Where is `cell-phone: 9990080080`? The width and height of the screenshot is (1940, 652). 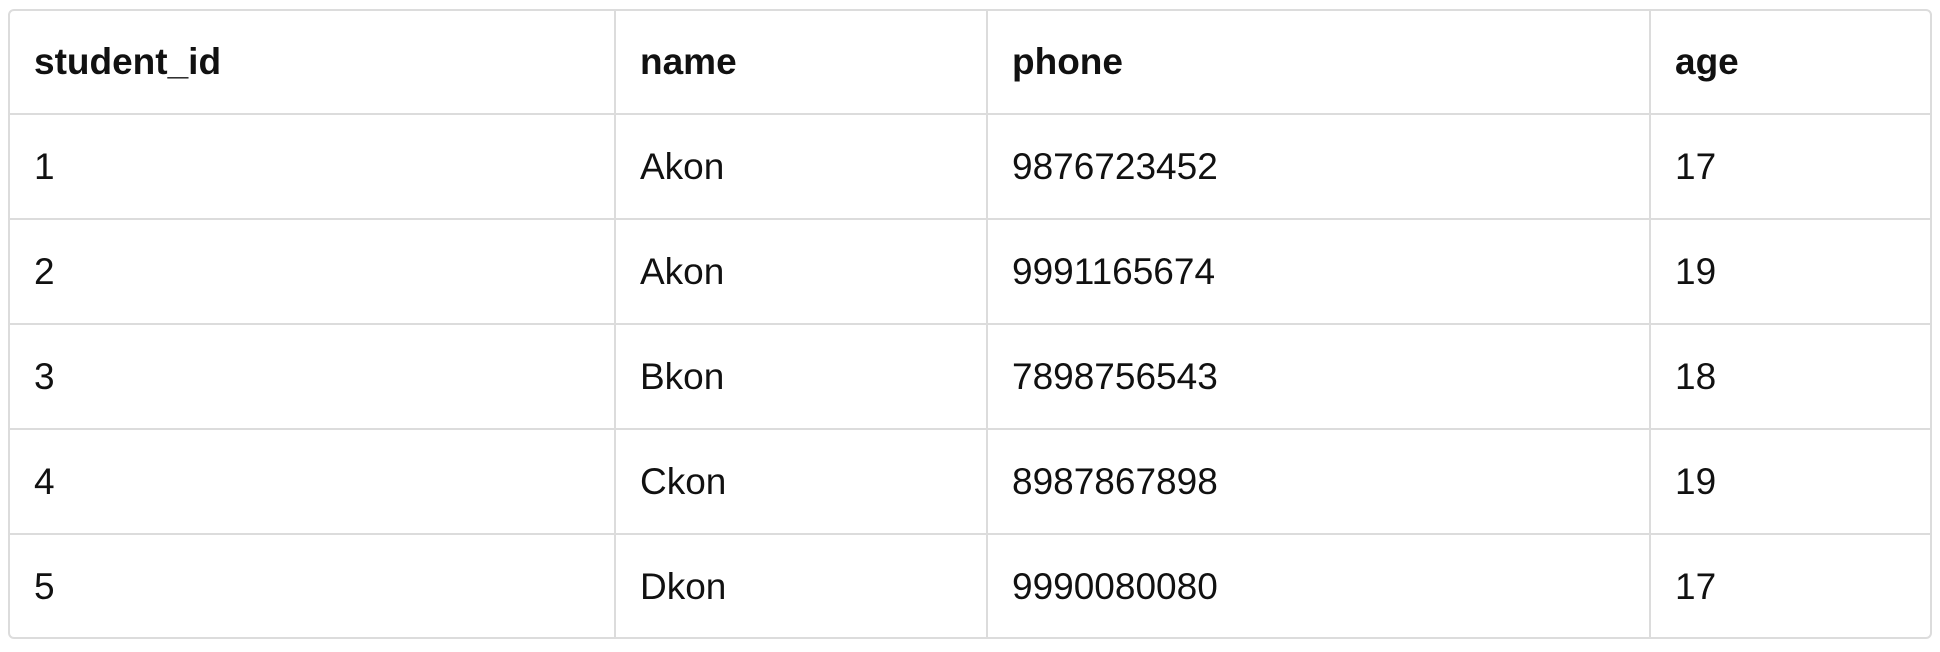
cell-phone: 9990080080 is located at coordinates (1319, 585).